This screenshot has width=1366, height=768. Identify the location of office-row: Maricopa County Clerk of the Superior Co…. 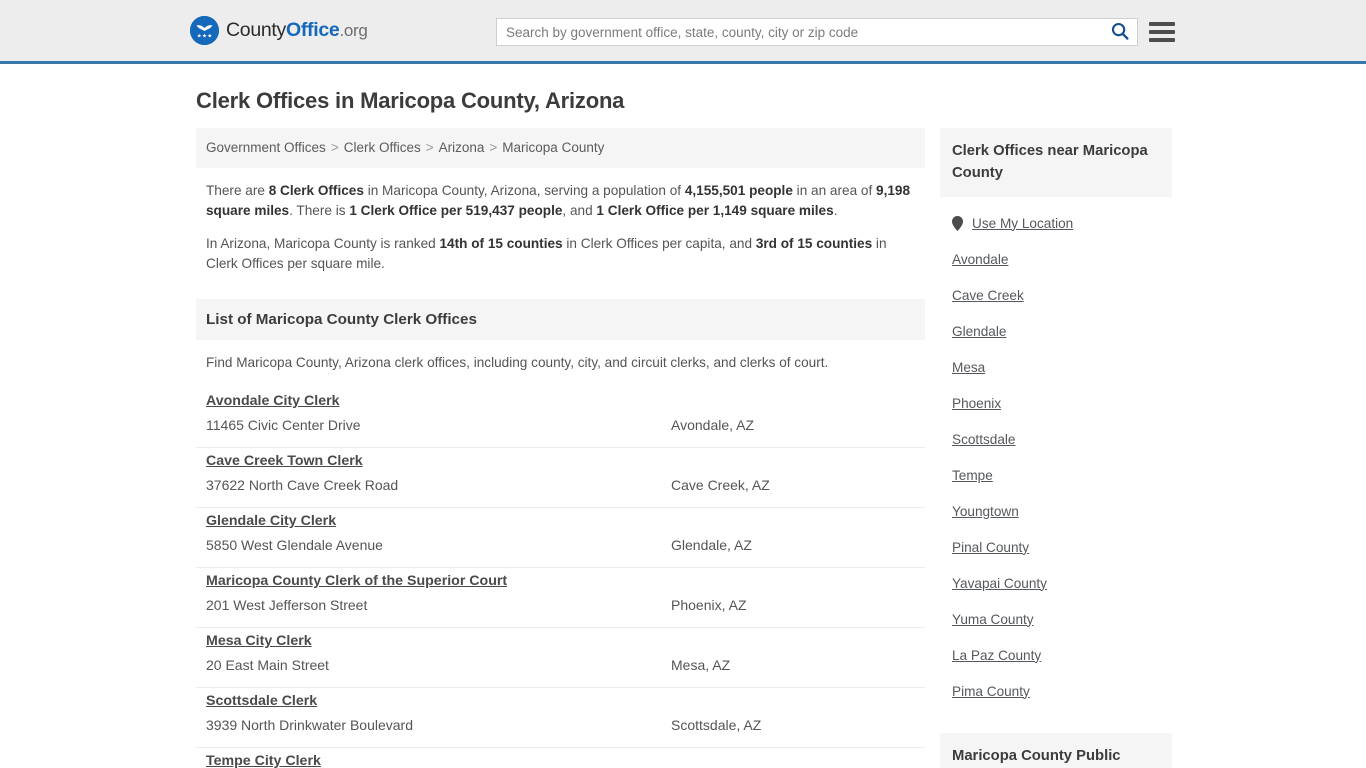
(560, 598).